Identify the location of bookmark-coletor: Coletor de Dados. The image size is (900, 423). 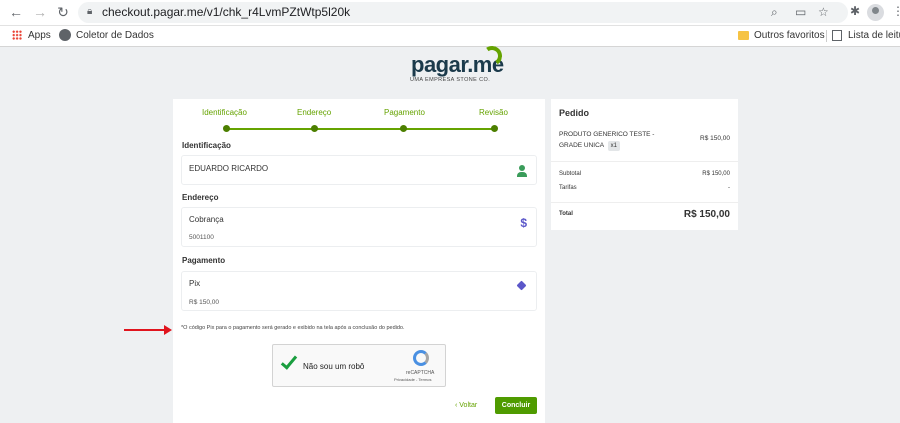
(115, 35).